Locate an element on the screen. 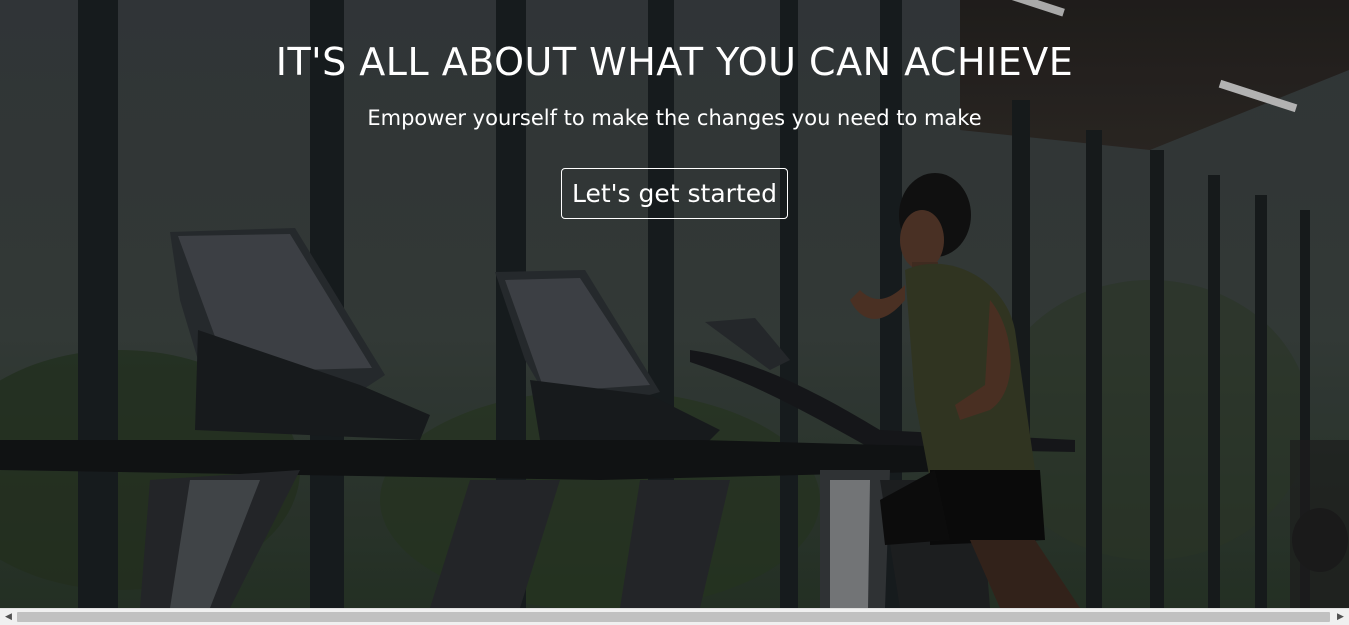 The image size is (1349, 625). horizontal-scrollbar: ◀ ▶ is located at coordinates (674, 616).